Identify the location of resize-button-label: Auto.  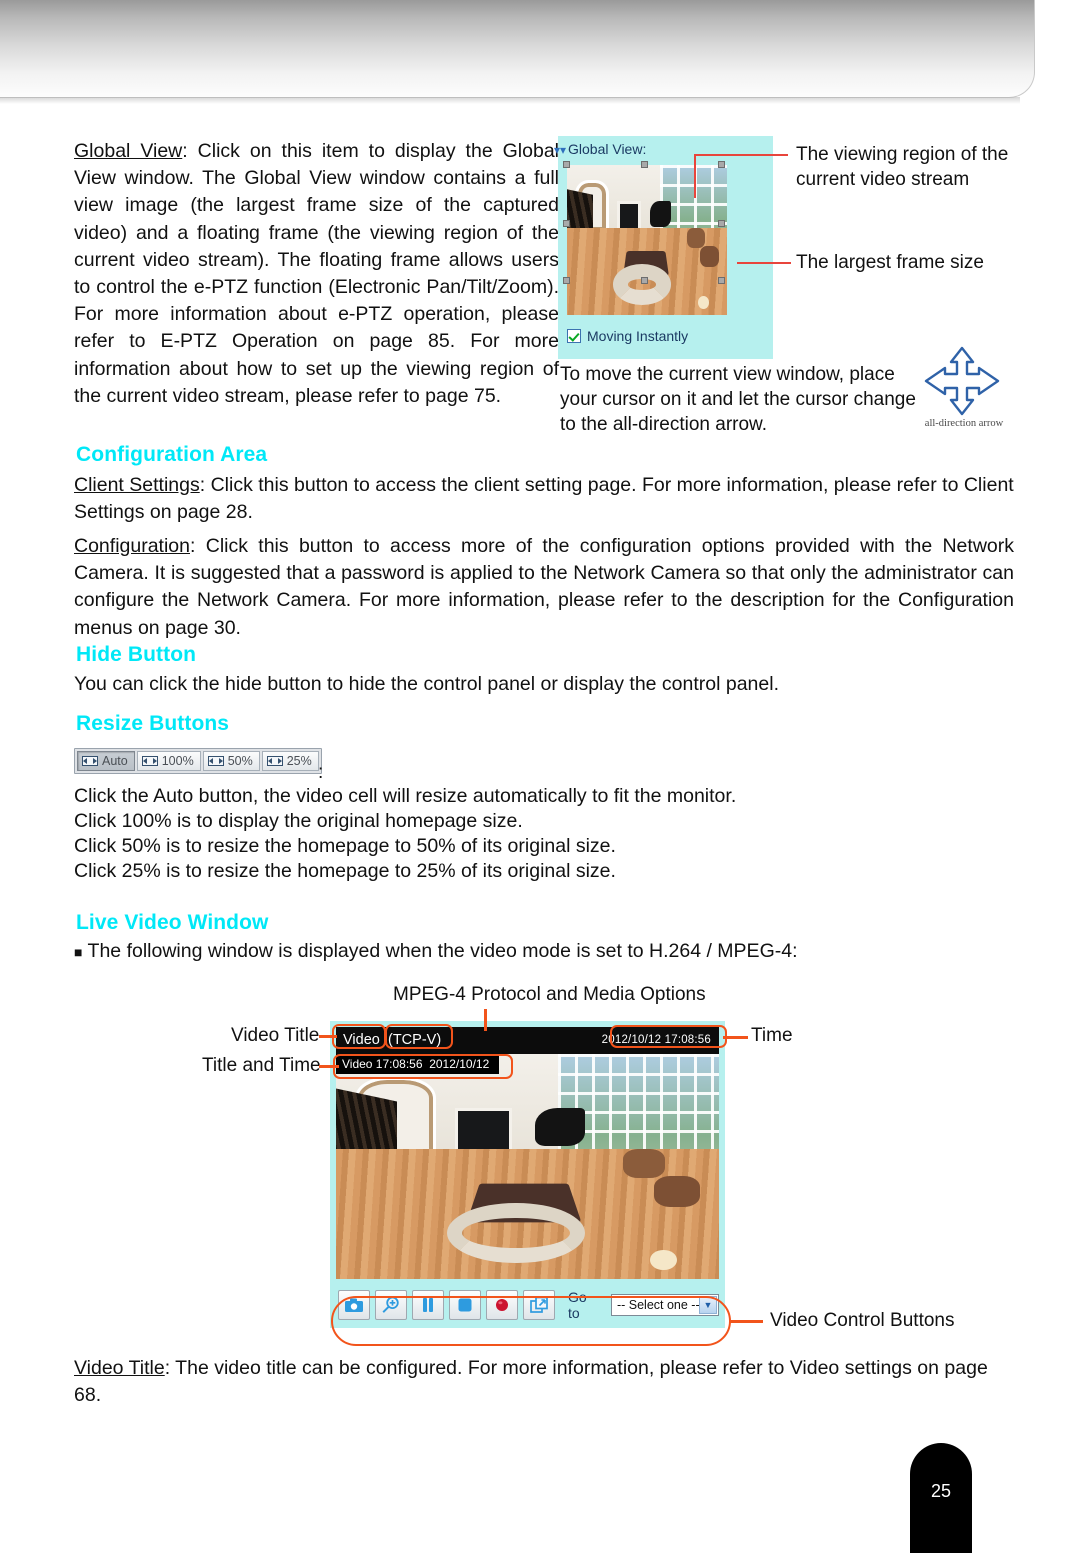
(115, 761).